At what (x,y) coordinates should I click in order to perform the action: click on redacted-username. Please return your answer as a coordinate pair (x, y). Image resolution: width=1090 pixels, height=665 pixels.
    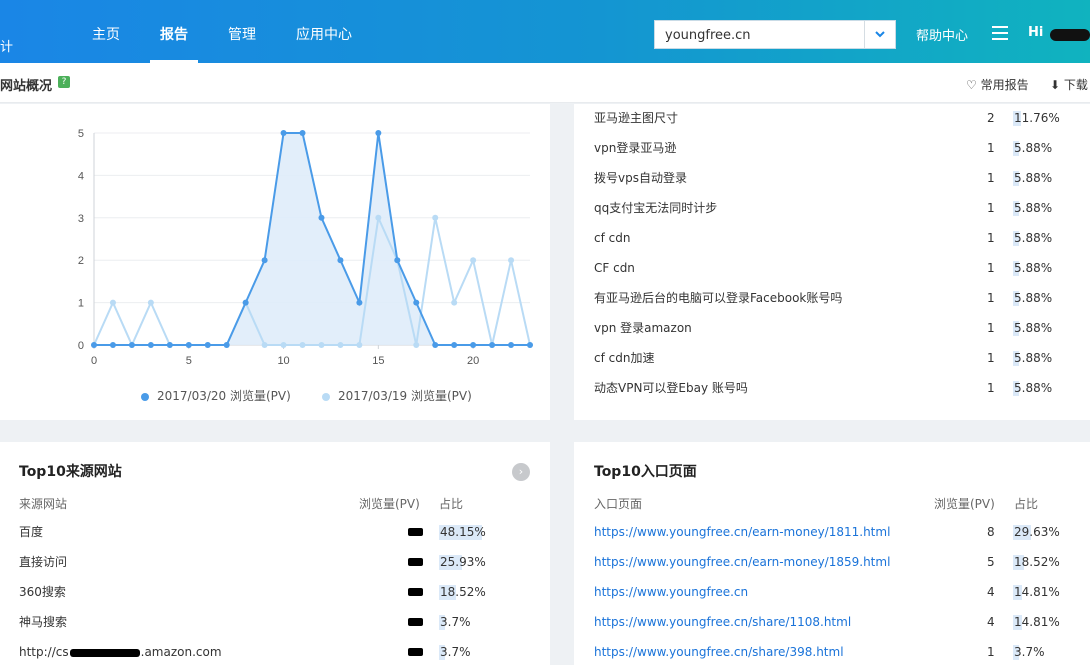
    Looking at the image, I should click on (1070, 35).